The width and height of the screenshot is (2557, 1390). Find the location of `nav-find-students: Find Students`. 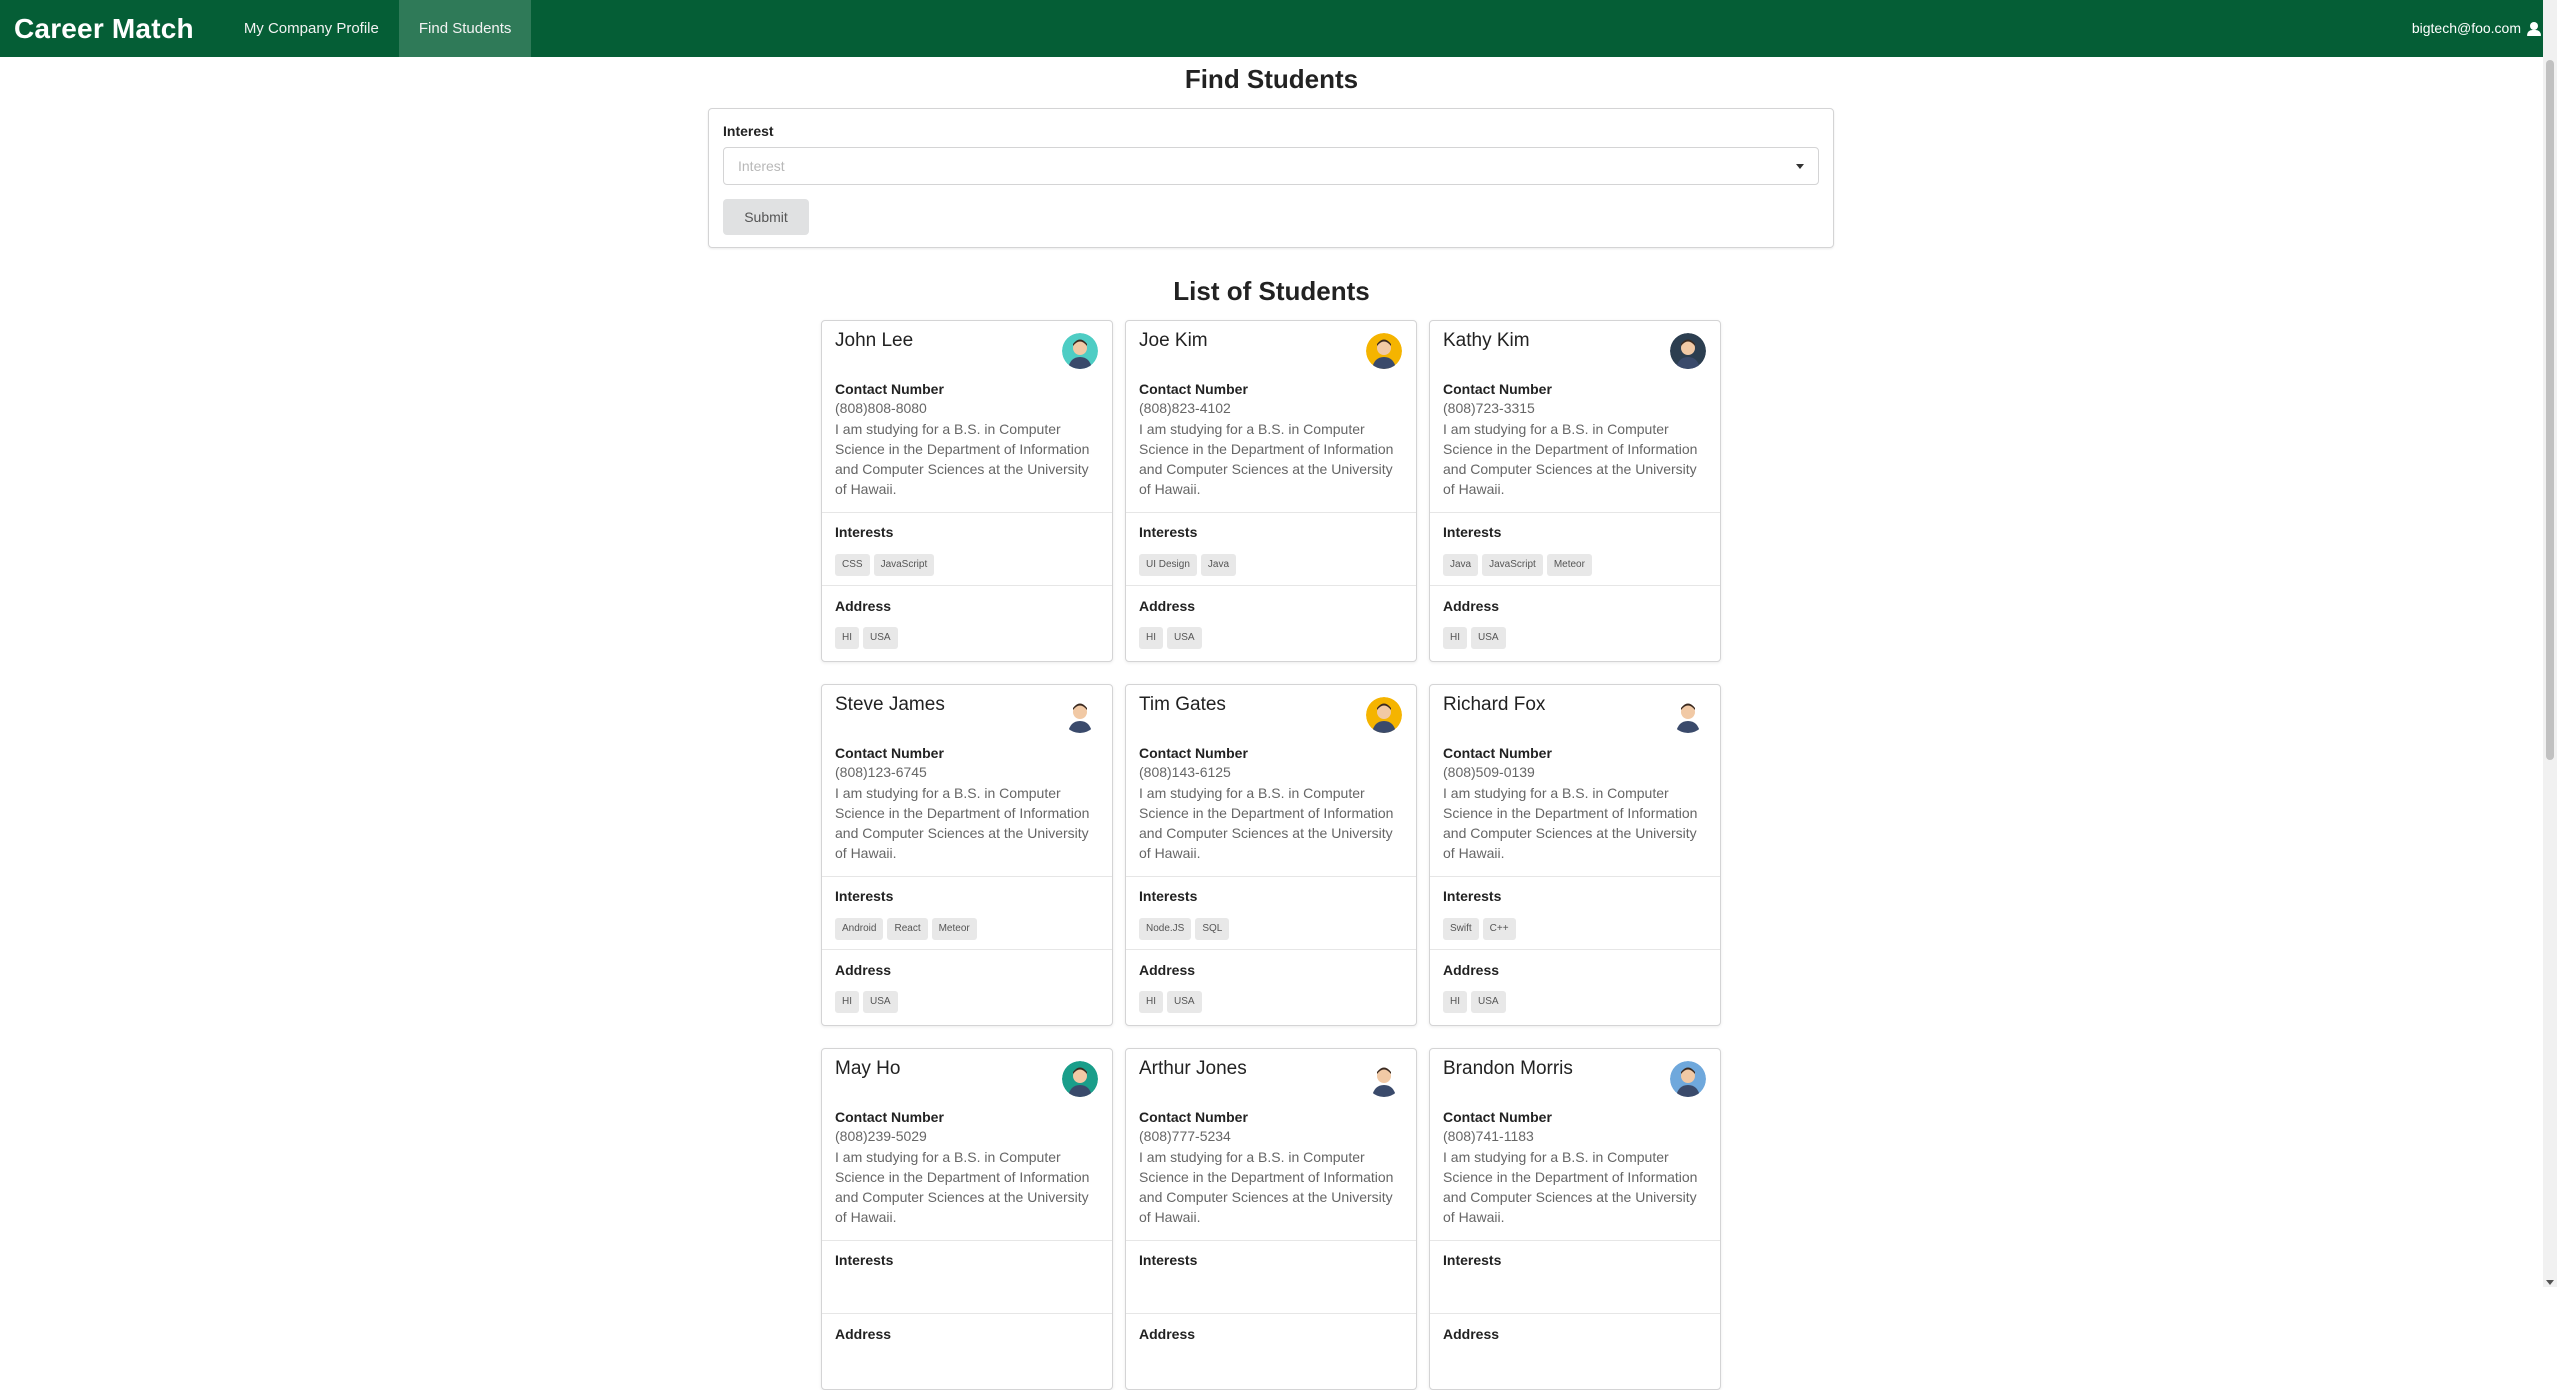

nav-find-students: Find Students is located at coordinates (465, 28).